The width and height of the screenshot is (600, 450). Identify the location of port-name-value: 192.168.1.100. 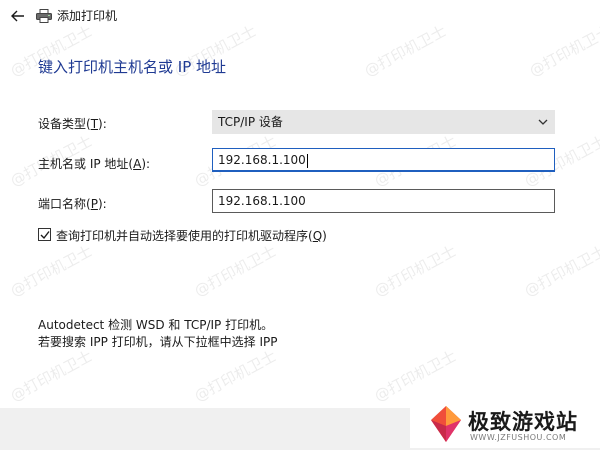
(262, 201).